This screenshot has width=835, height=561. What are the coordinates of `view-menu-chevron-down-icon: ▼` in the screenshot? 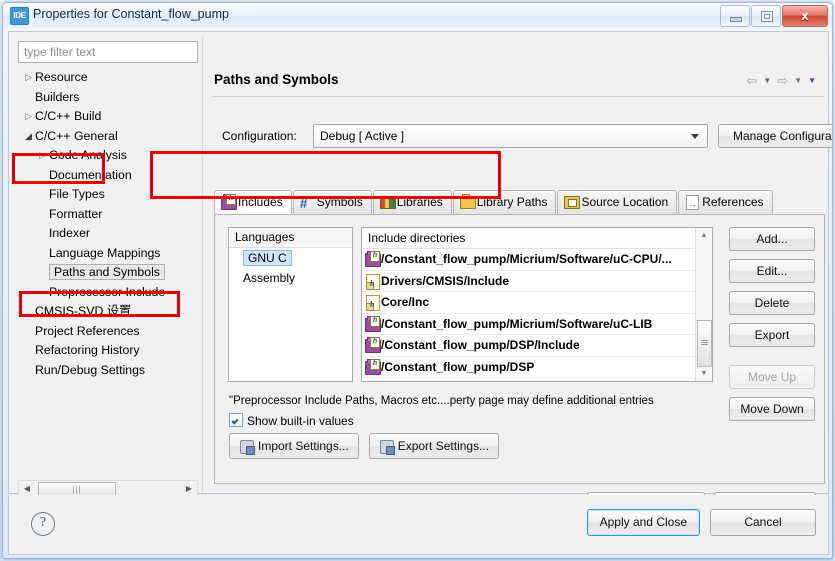 It's located at (812, 81).